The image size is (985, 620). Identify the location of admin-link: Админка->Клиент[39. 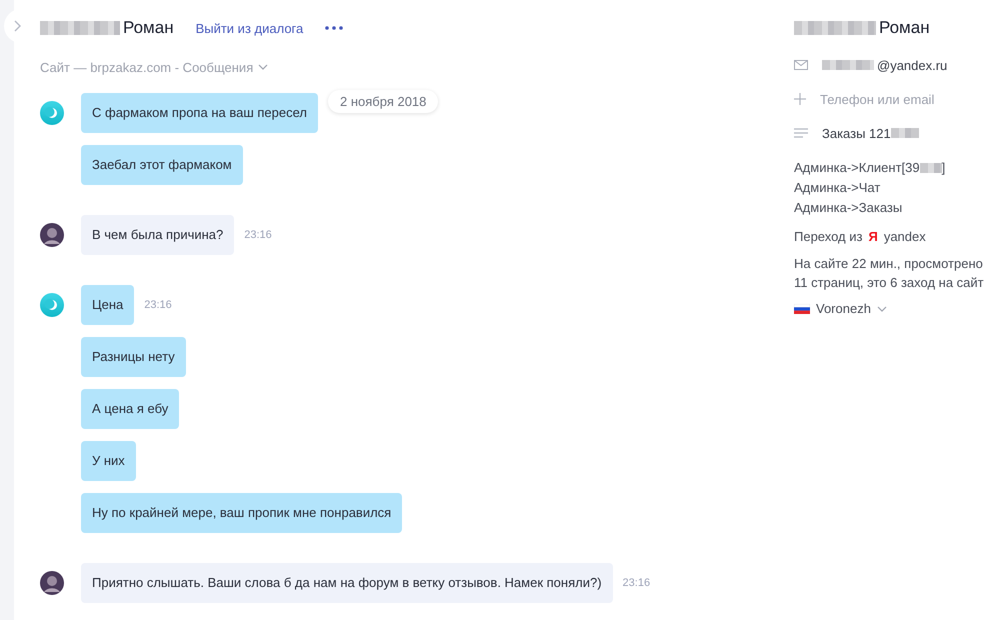
(857, 168).